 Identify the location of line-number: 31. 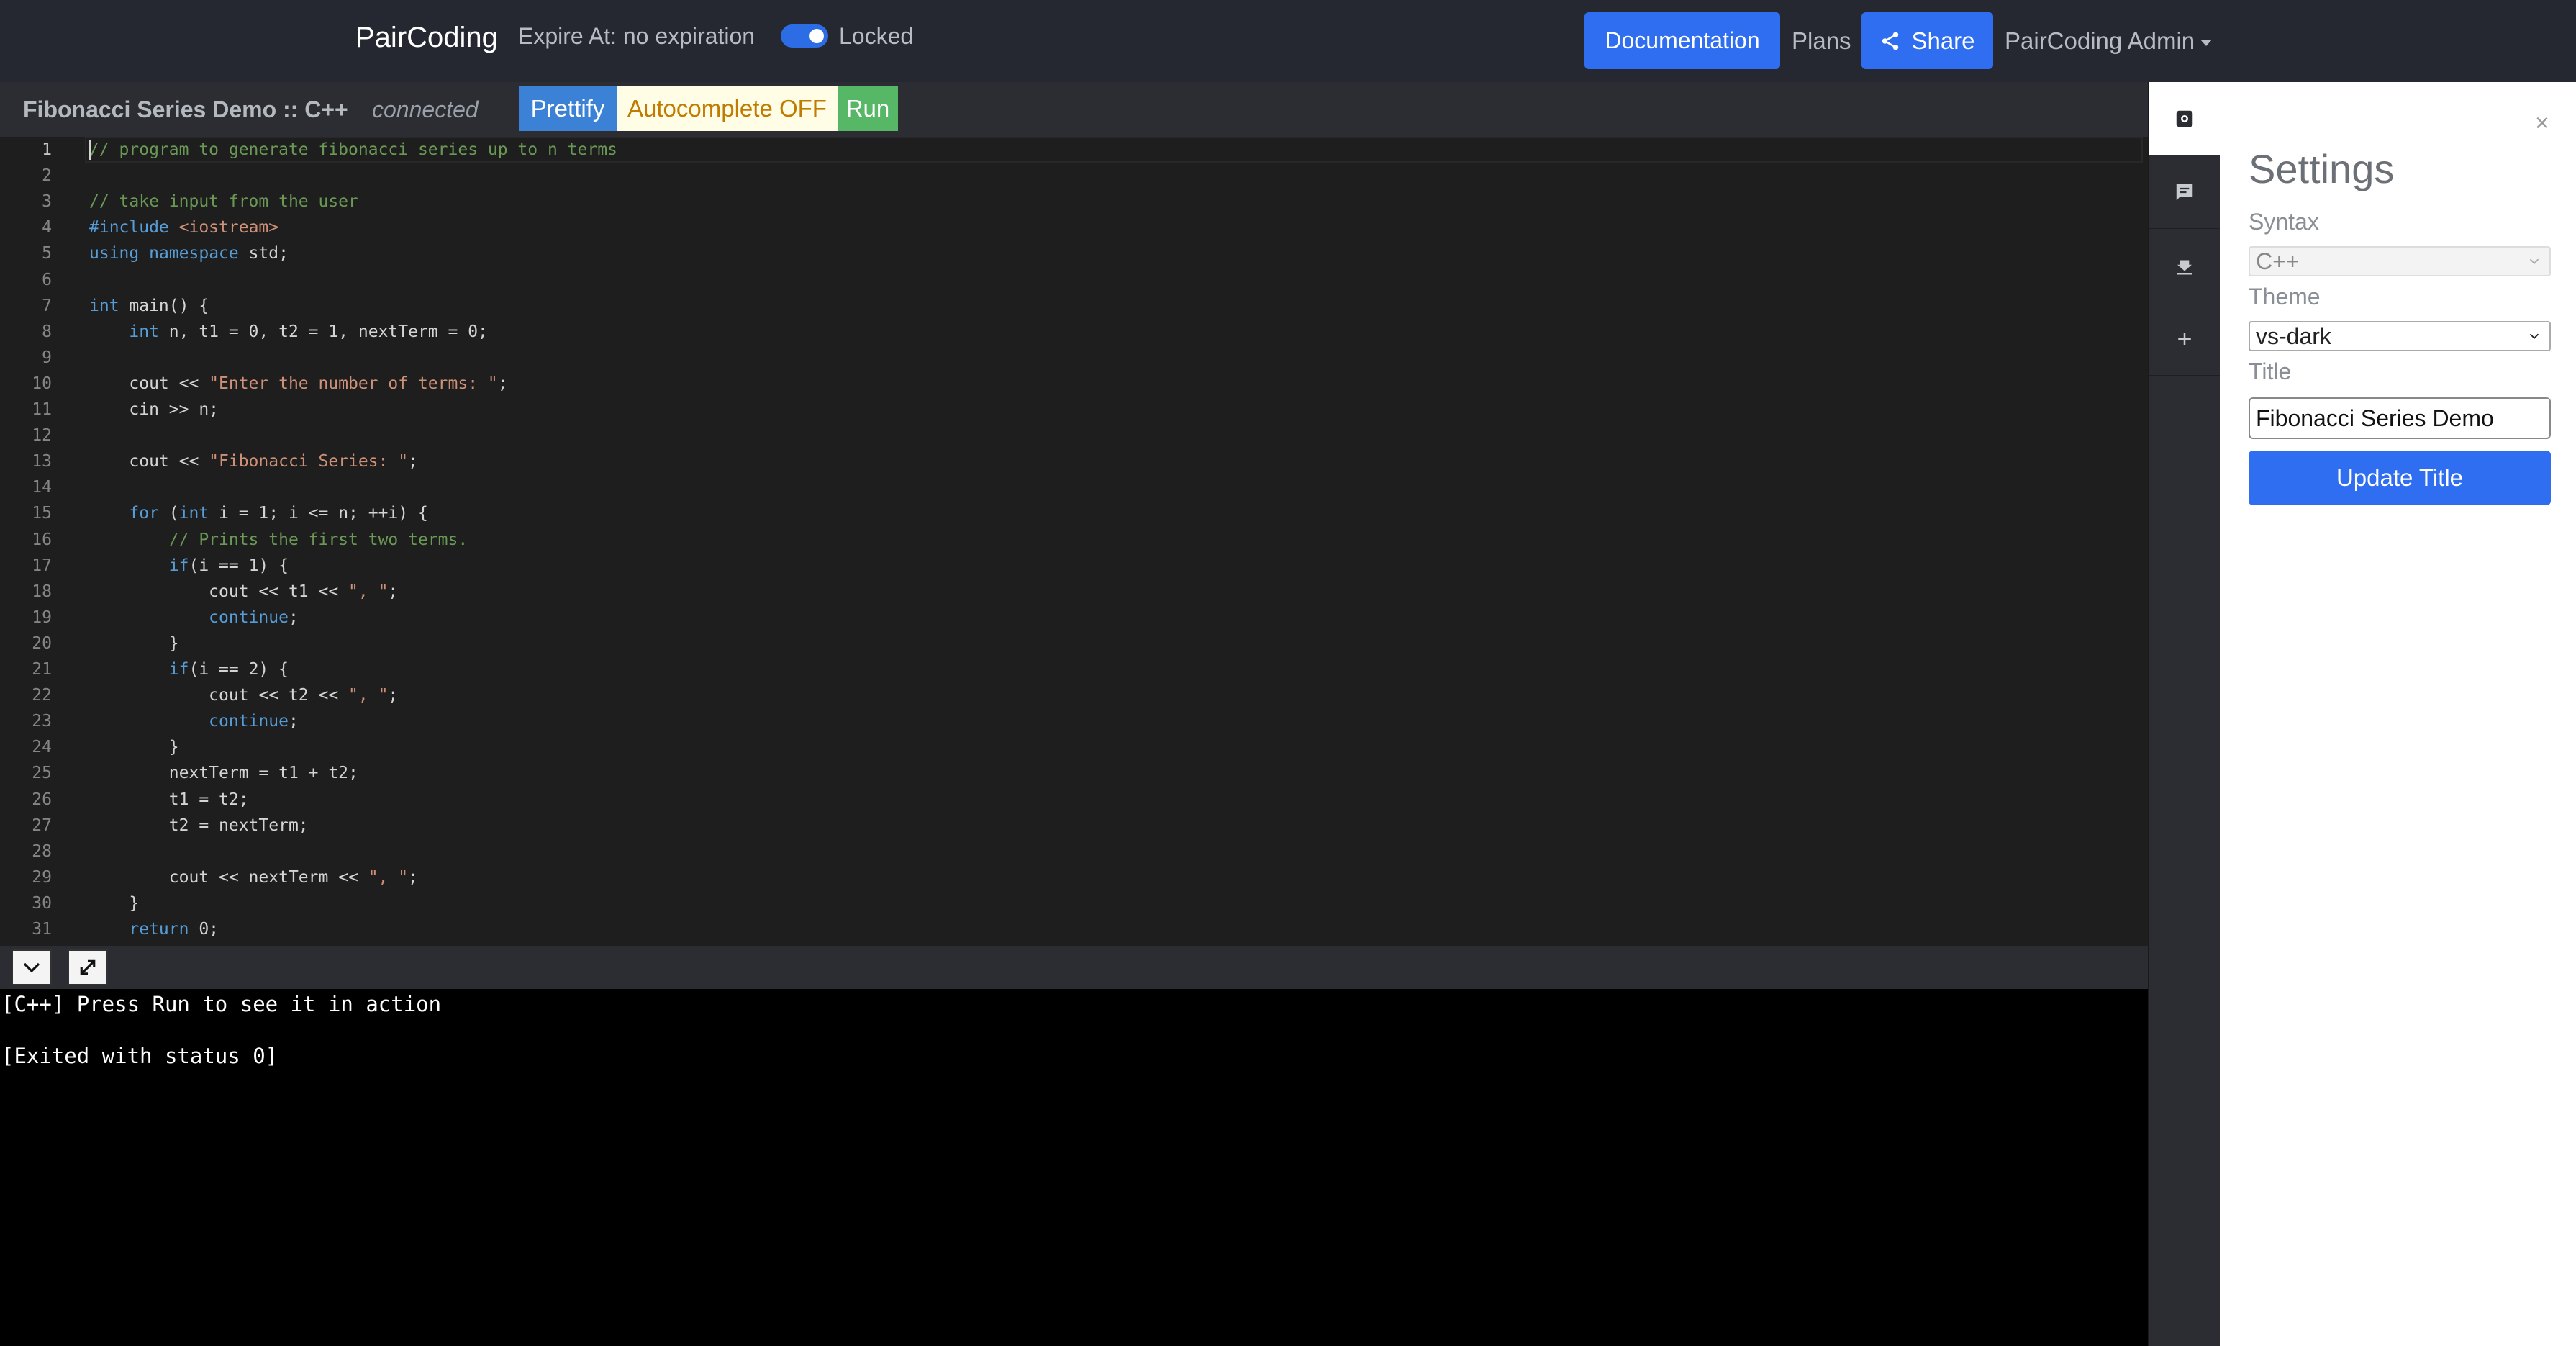
(42, 929).